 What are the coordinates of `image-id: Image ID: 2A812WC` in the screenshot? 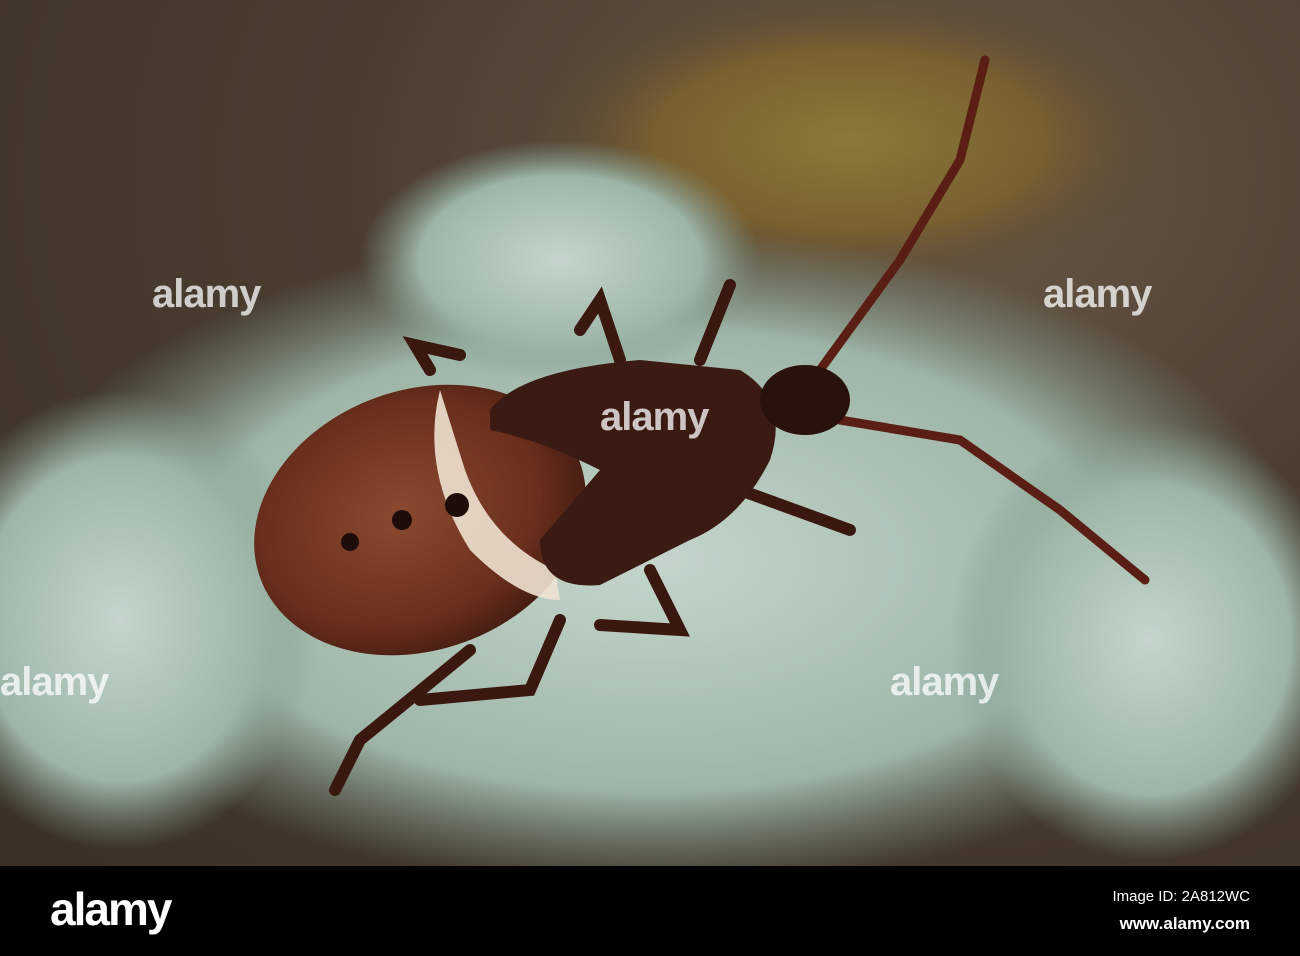 It's located at (1181, 896).